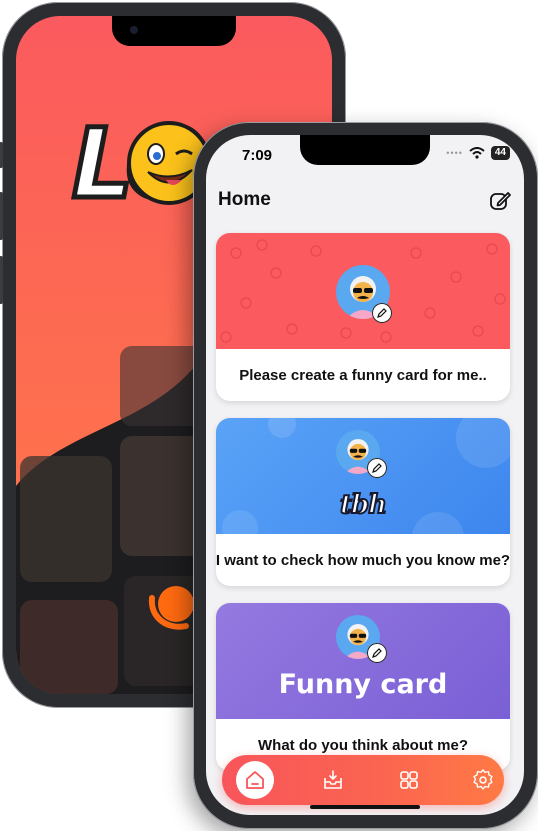 The height and width of the screenshot is (831, 538). I want to click on page-title: Home, so click(244, 199).